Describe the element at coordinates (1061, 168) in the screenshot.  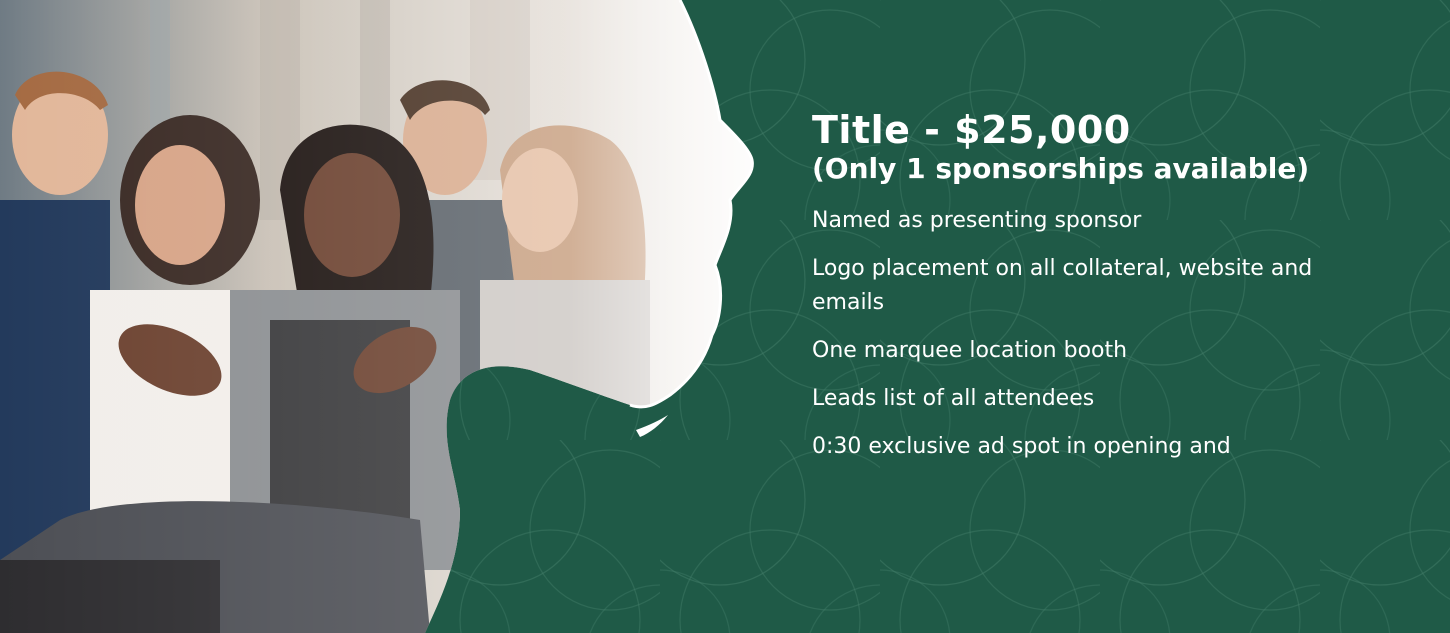
I see `sponsorship-availability: (Only 1 sponsorships available)` at that location.